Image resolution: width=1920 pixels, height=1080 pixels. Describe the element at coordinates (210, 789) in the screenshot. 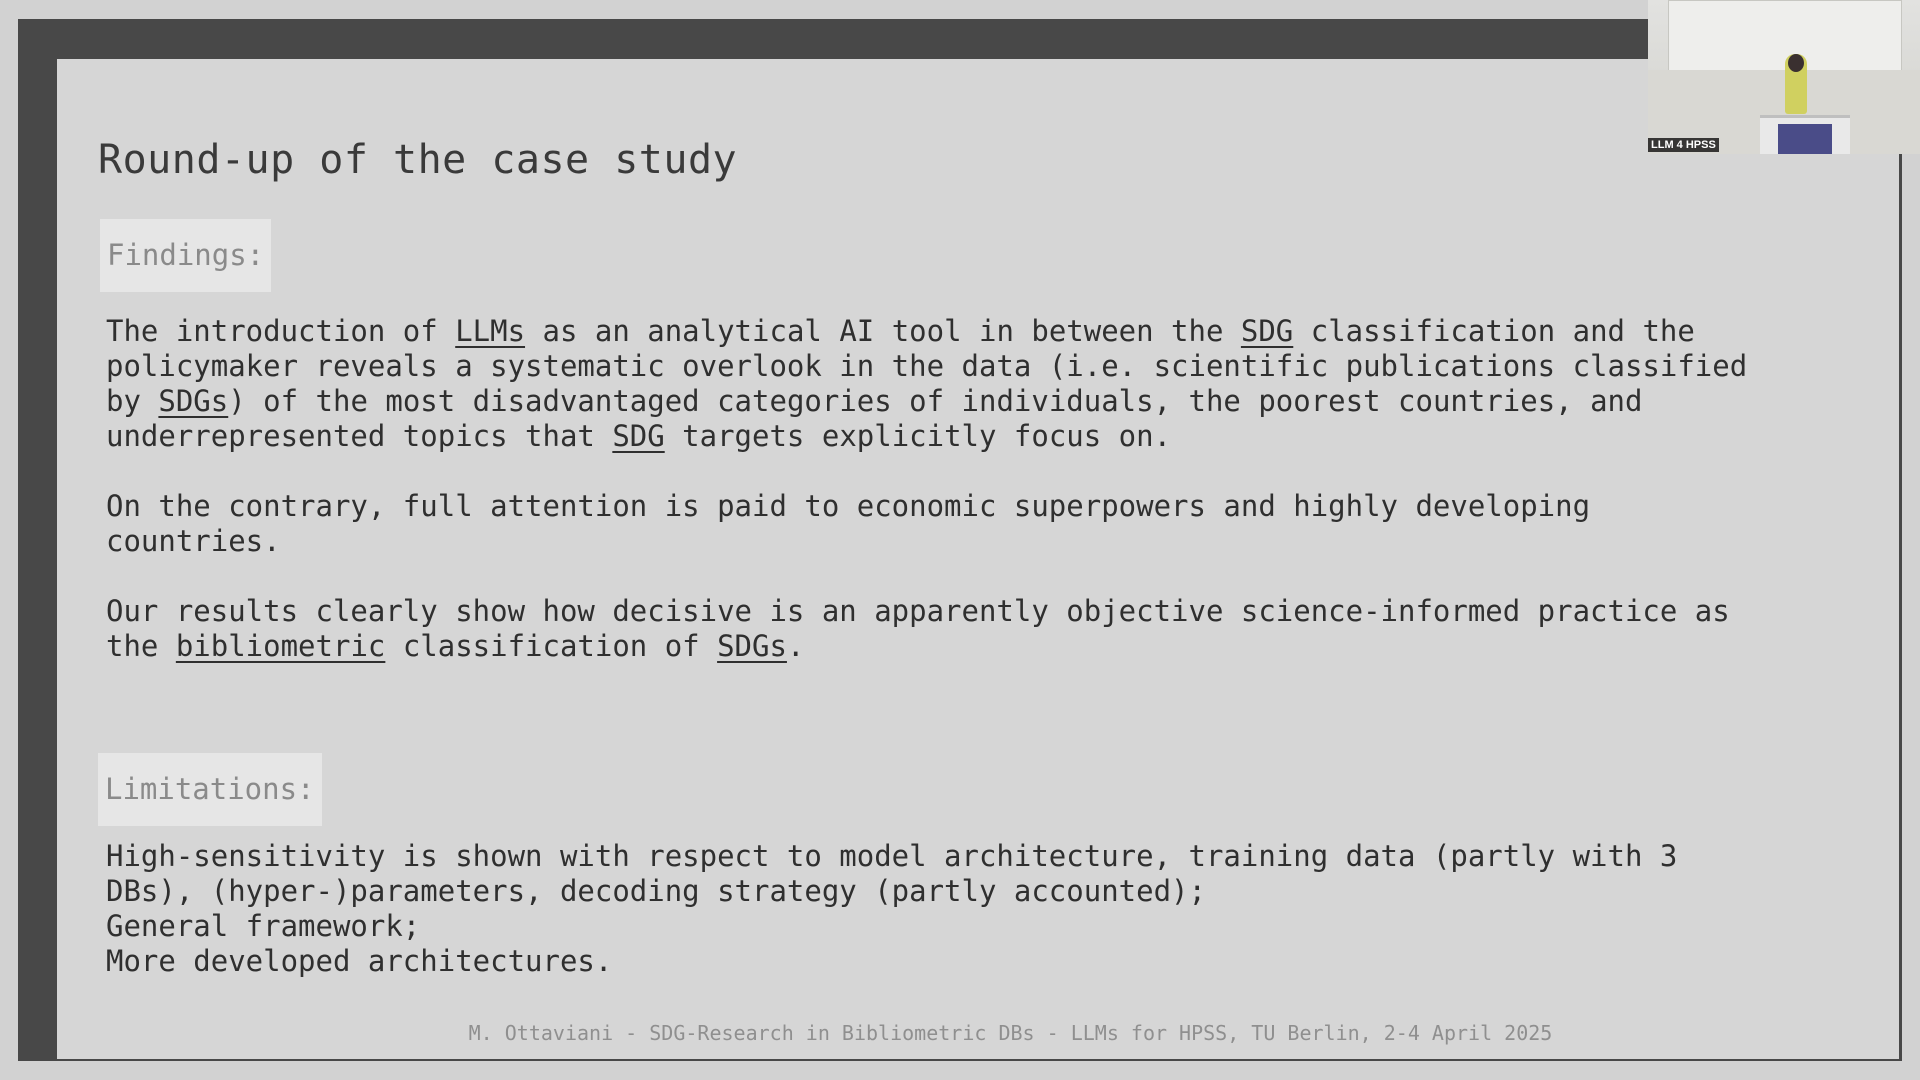

I see `limitations-label: Limitations:` at that location.